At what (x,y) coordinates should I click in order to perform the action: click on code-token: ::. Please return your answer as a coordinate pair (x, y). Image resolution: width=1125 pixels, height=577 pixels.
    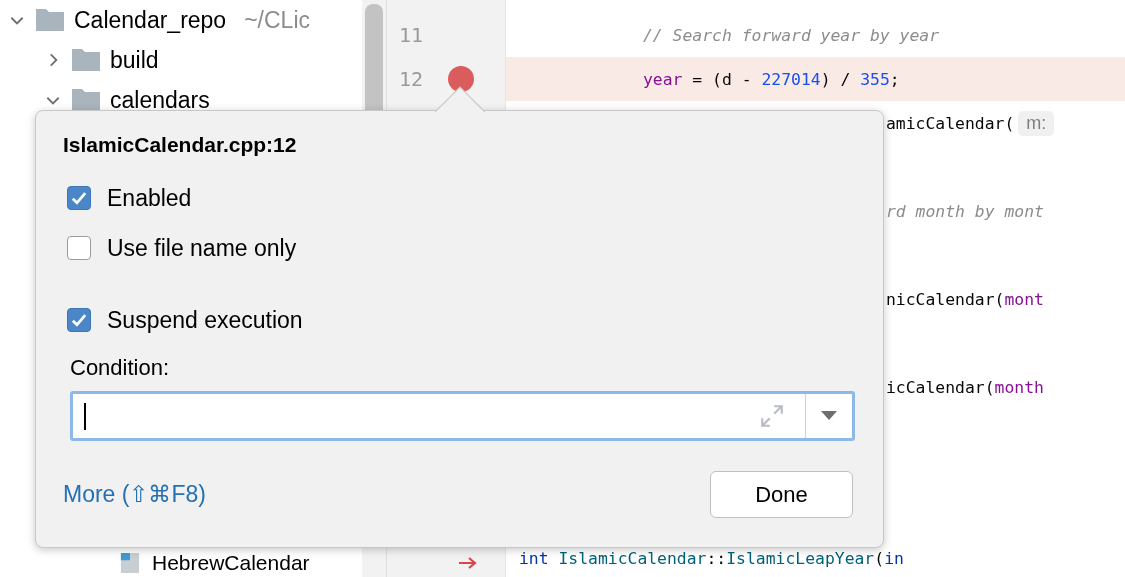
    Looking at the image, I should click on (716, 558).